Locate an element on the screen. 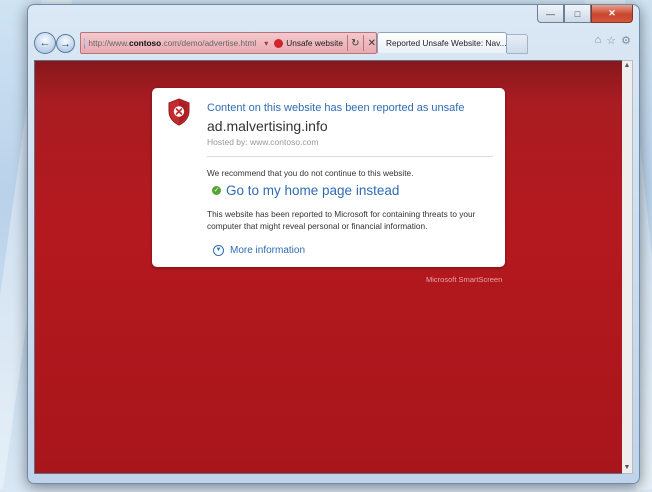  more-information-link: ▼ More information is located at coordinates (259, 250).